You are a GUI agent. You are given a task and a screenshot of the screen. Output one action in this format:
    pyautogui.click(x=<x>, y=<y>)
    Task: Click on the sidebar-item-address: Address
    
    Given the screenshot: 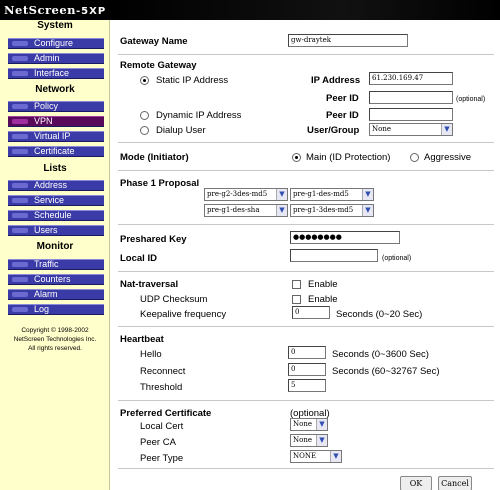 What is the action you would take?
    pyautogui.click(x=56, y=185)
    